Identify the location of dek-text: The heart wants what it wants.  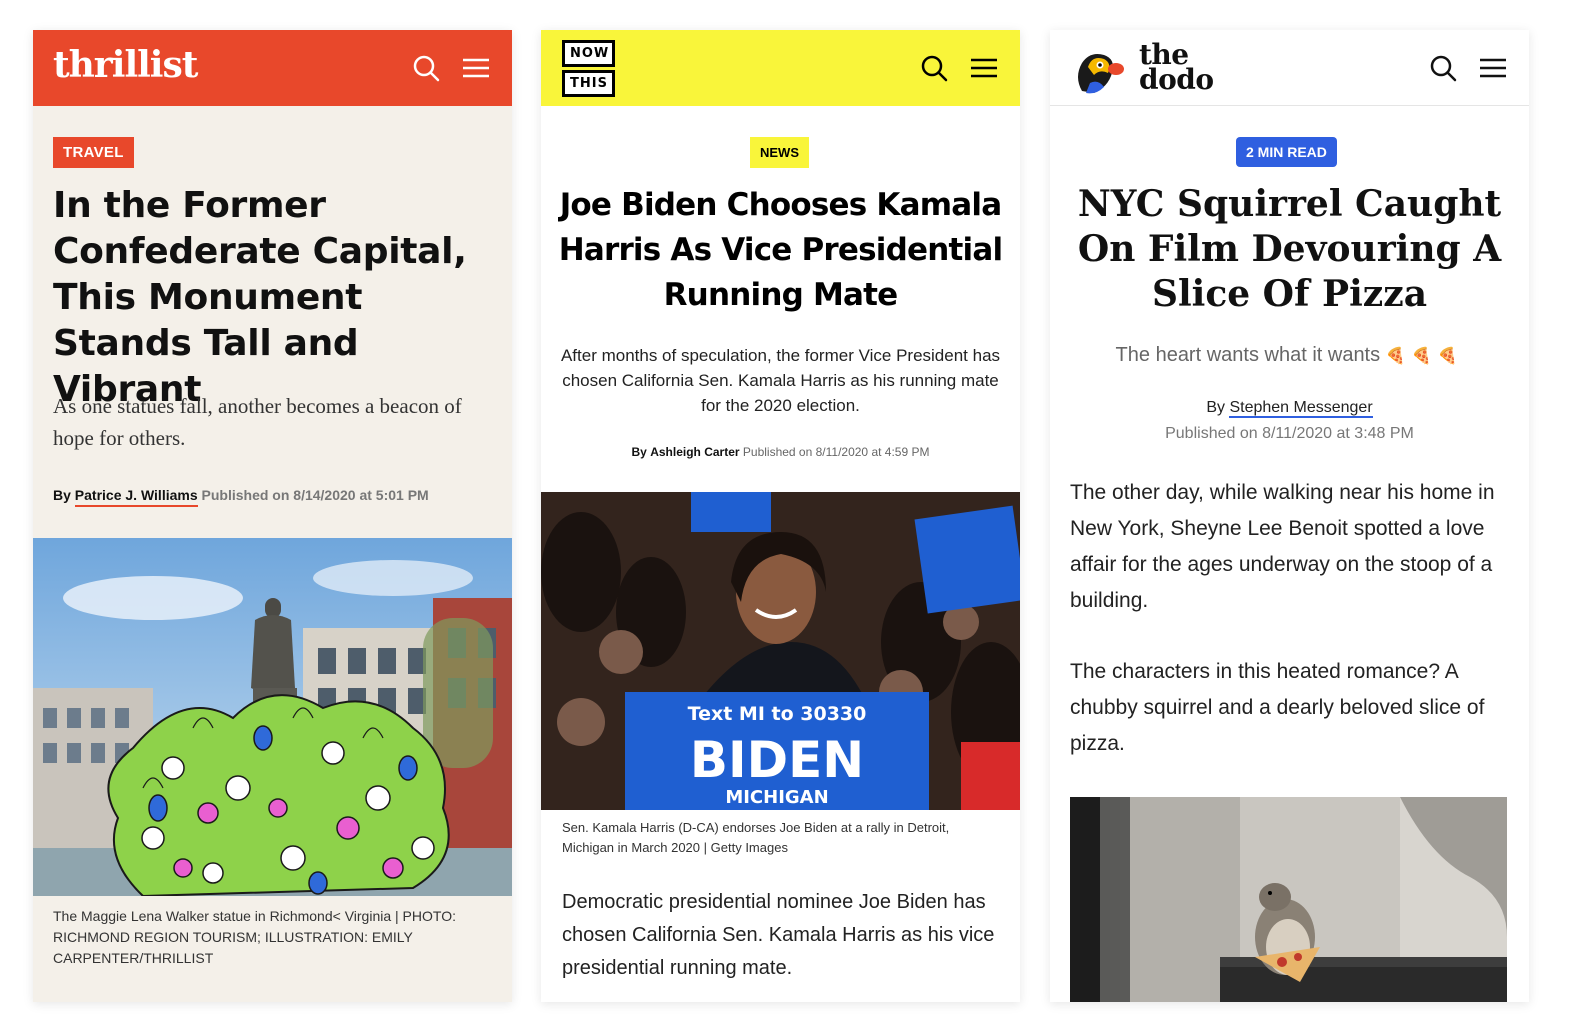
(1248, 355).